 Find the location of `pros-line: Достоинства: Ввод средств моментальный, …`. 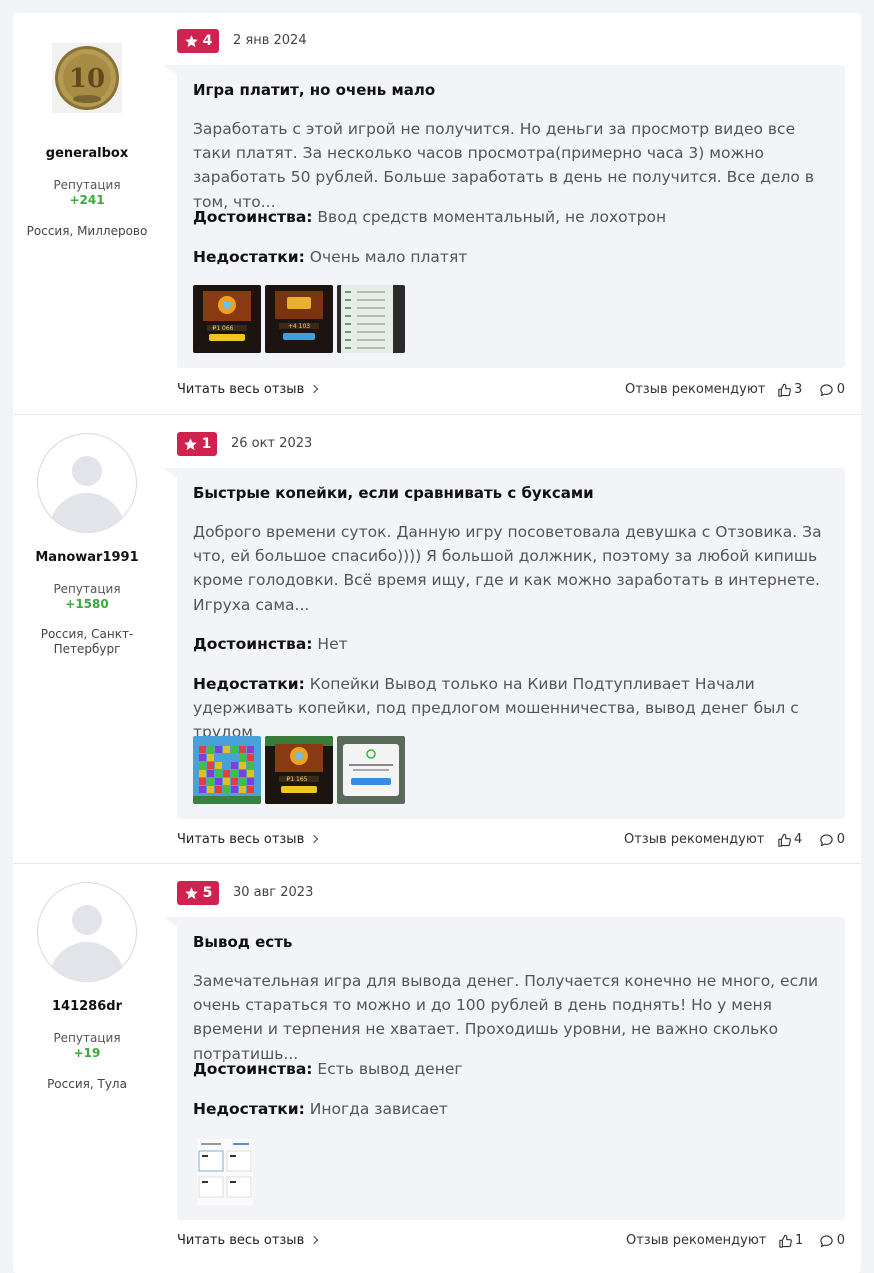

pros-line: Достоинства: Ввод средств моментальный, … is located at coordinates (513, 217).